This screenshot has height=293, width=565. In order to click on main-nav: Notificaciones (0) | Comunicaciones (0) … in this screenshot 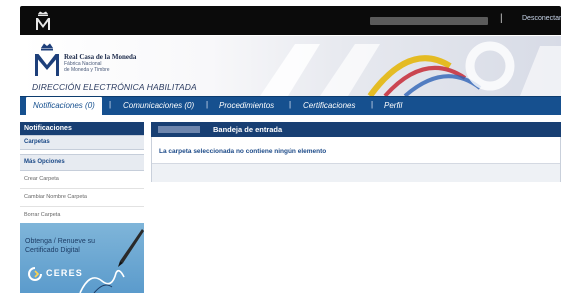, I will do `click(290, 105)`.